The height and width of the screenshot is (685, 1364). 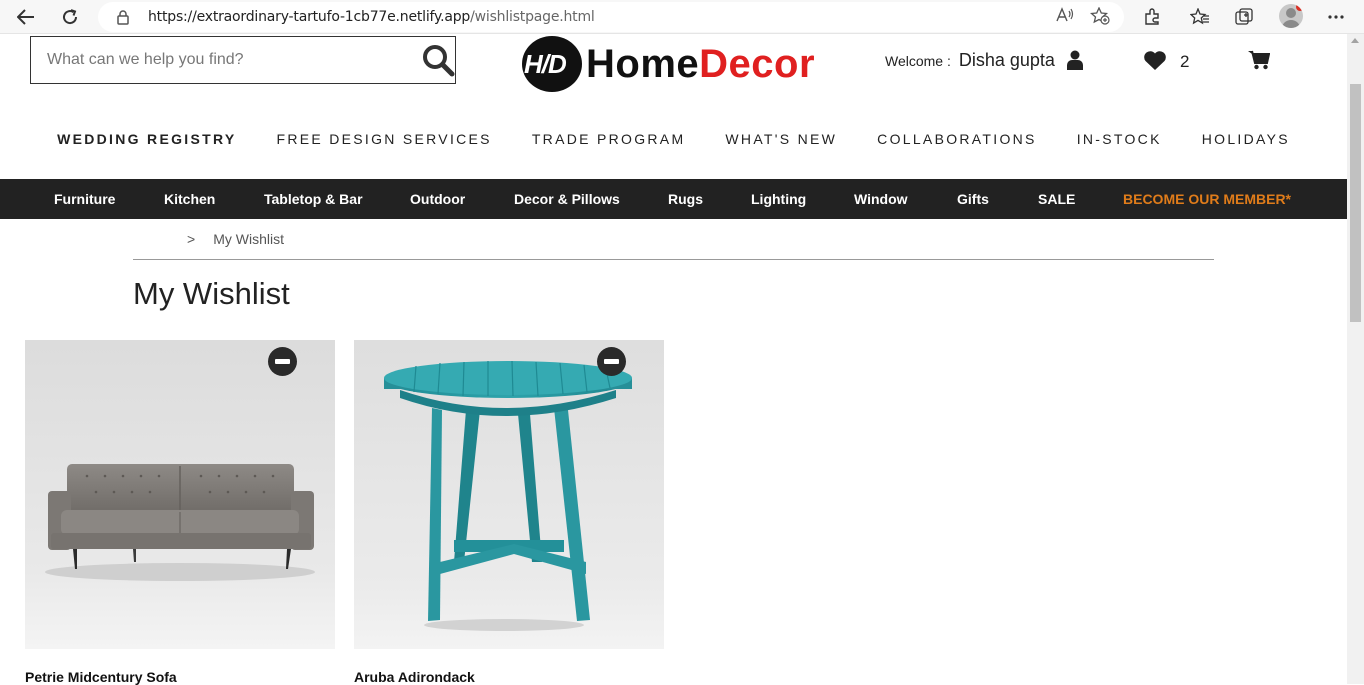 What do you see at coordinates (1056, 199) in the screenshot?
I see `category-sale: SALE` at bounding box center [1056, 199].